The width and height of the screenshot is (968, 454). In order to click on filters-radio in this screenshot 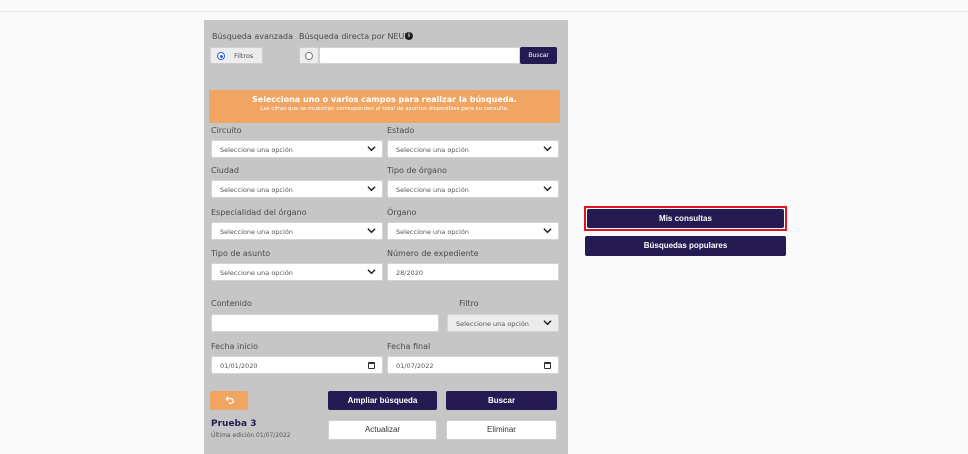, I will do `click(221, 56)`.